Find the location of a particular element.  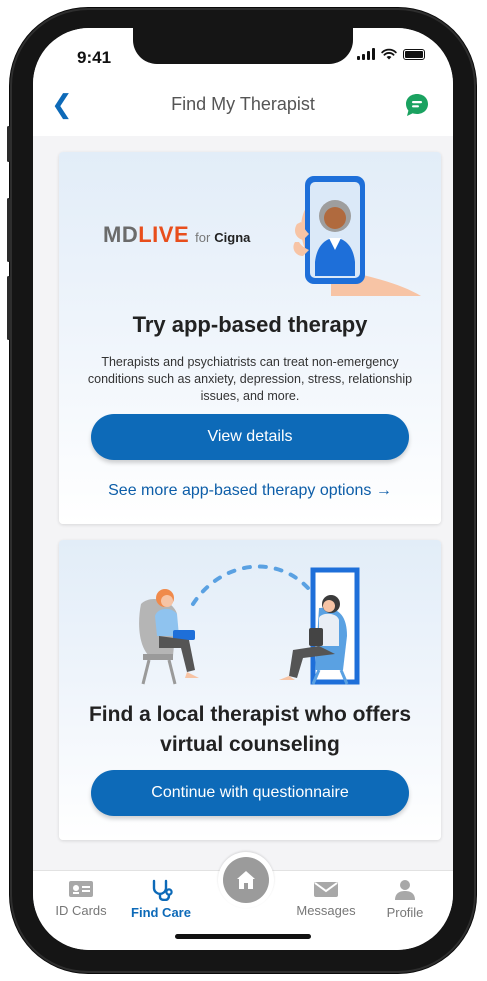

envelope-icon is located at coordinates (326, 889).